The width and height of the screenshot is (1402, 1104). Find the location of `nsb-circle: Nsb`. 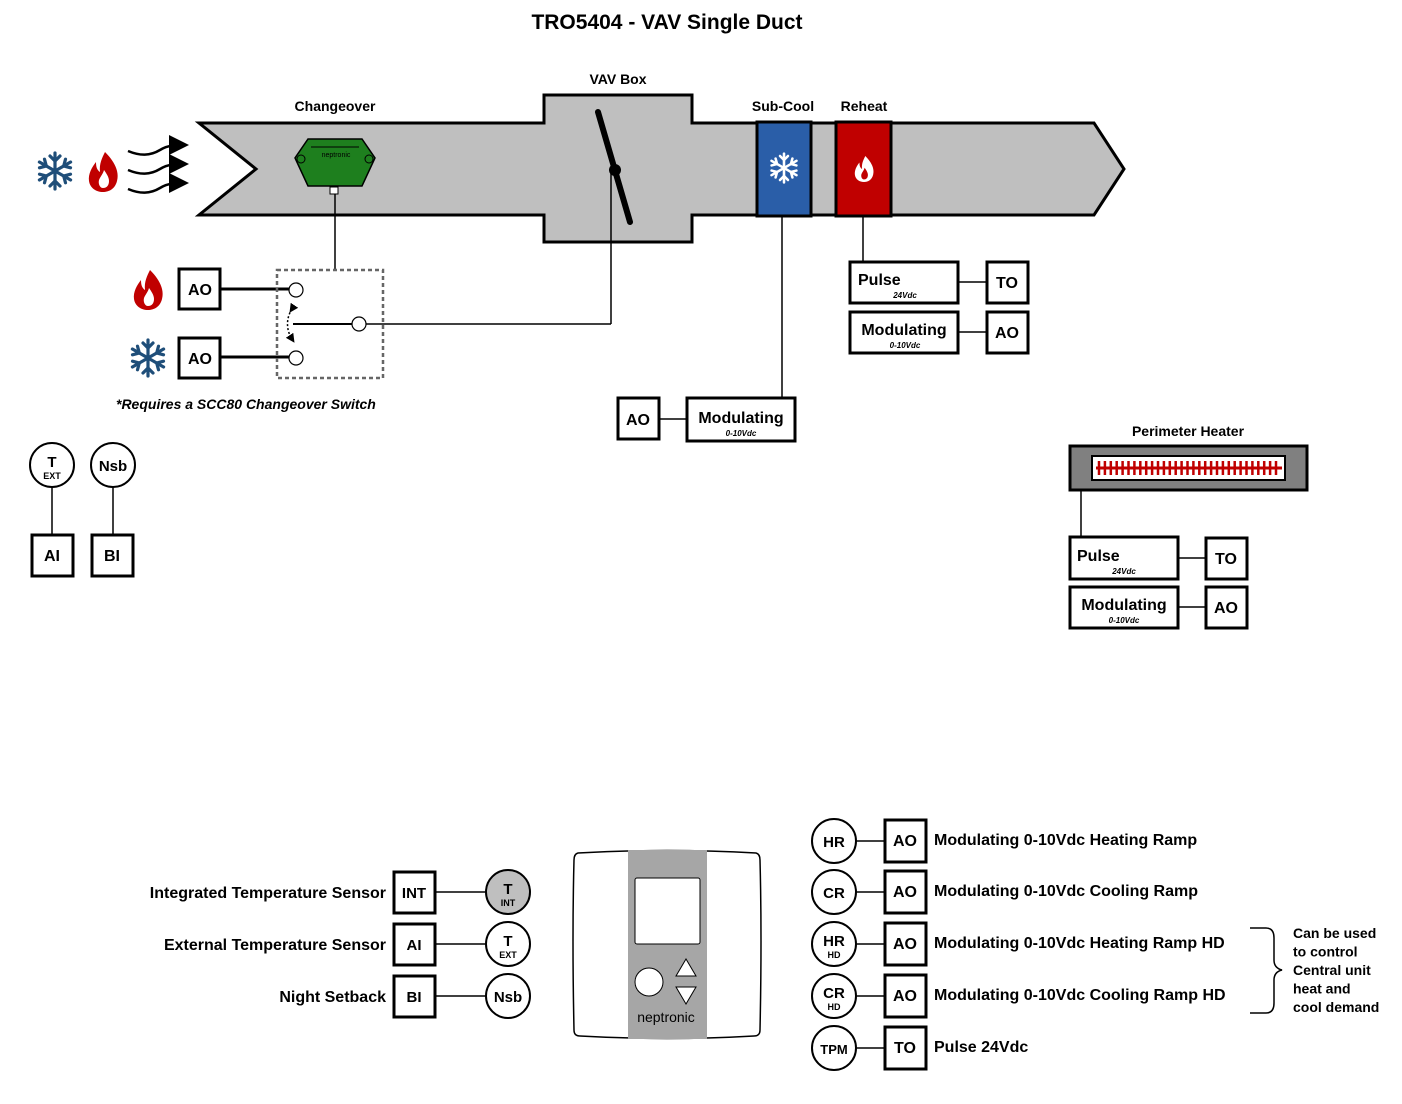

nsb-circle: Nsb is located at coordinates (113, 465).